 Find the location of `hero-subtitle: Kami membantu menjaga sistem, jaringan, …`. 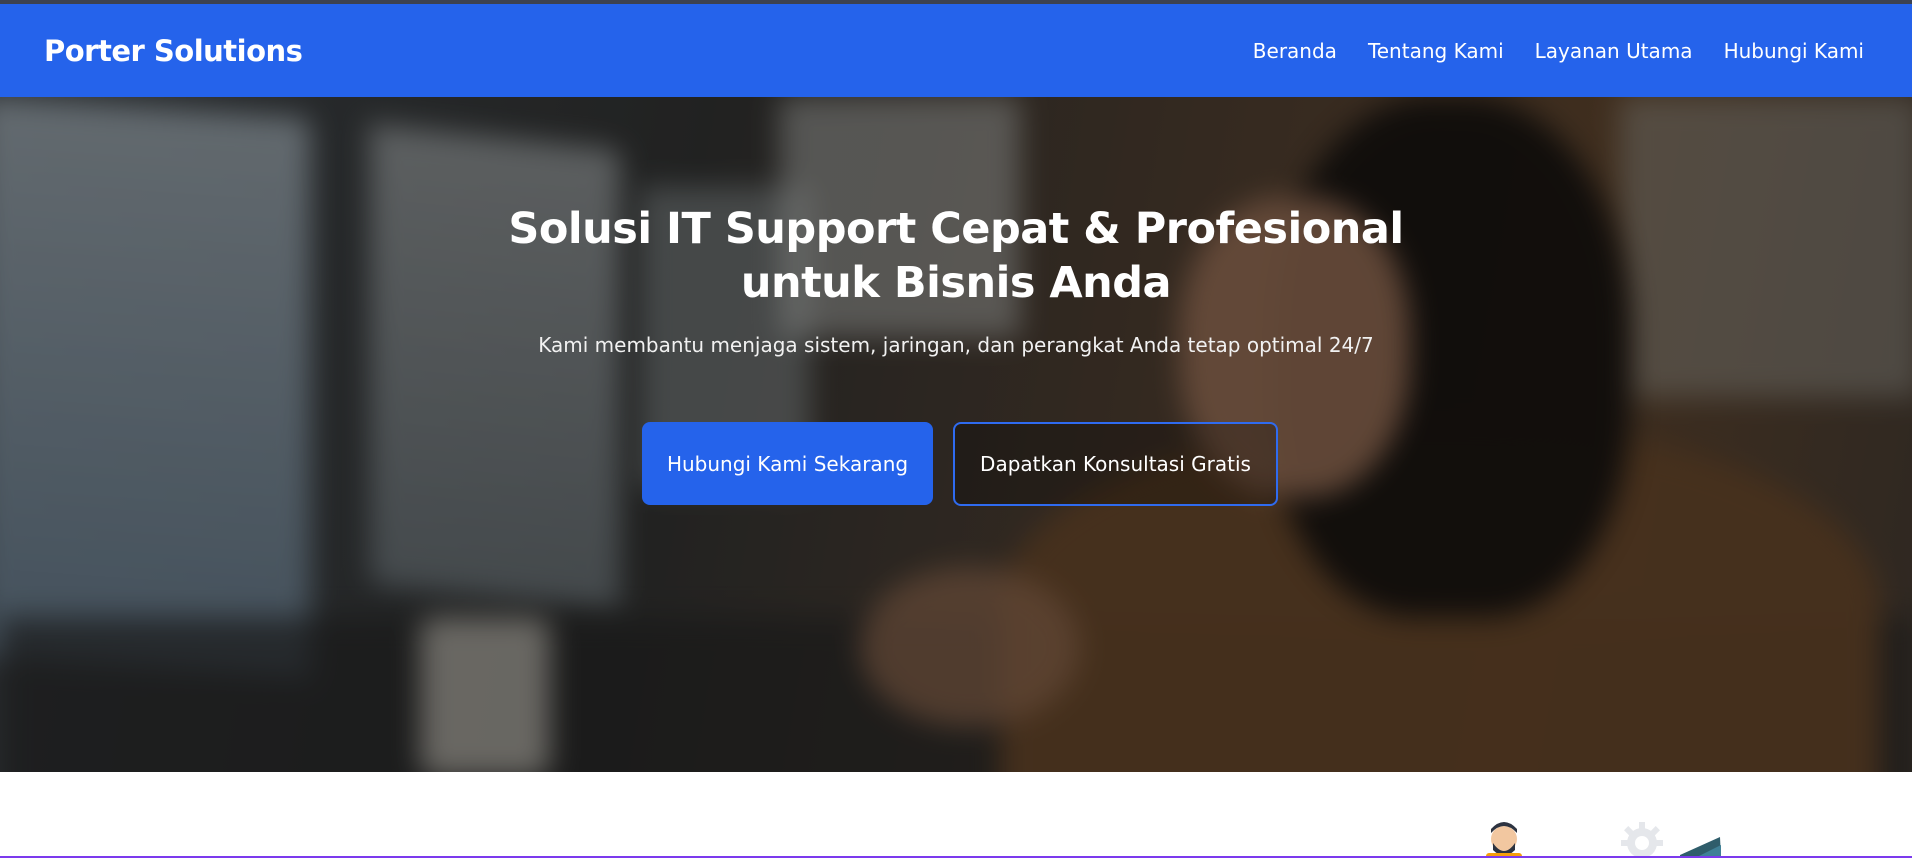

hero-subtitle: Kami membantu menjaga sistem, jaringan, … is located at coordinates (956, 345).